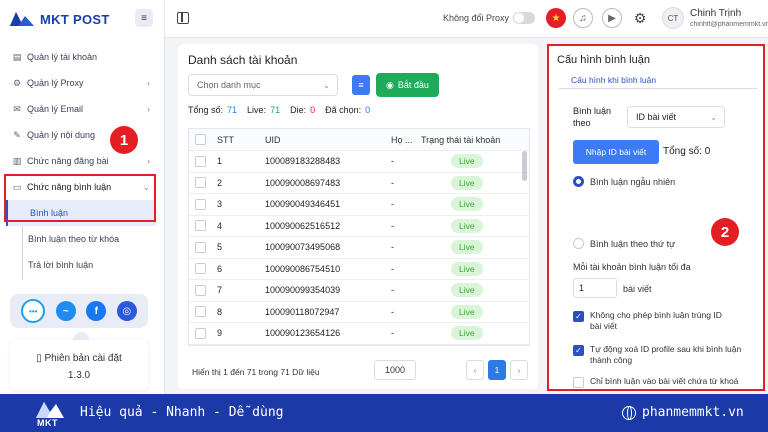 The width and height of the screenshot is (768, 432). Describe the element at coordinates (359, 162) in the screenshot. I see `table-row: 1 100089183288483 - Live` at that location.